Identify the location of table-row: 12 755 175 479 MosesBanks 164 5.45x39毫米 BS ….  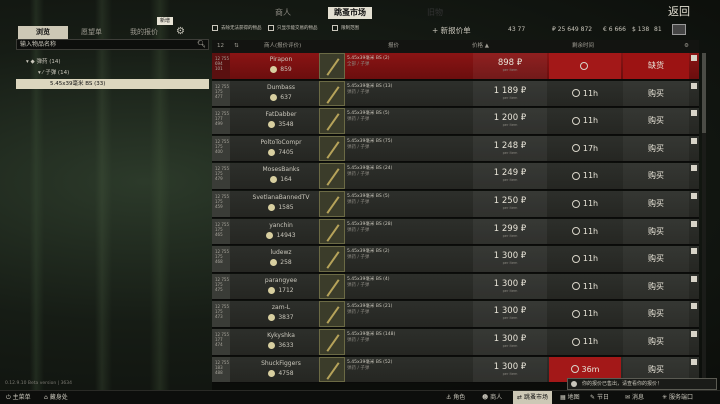
(455, 176).